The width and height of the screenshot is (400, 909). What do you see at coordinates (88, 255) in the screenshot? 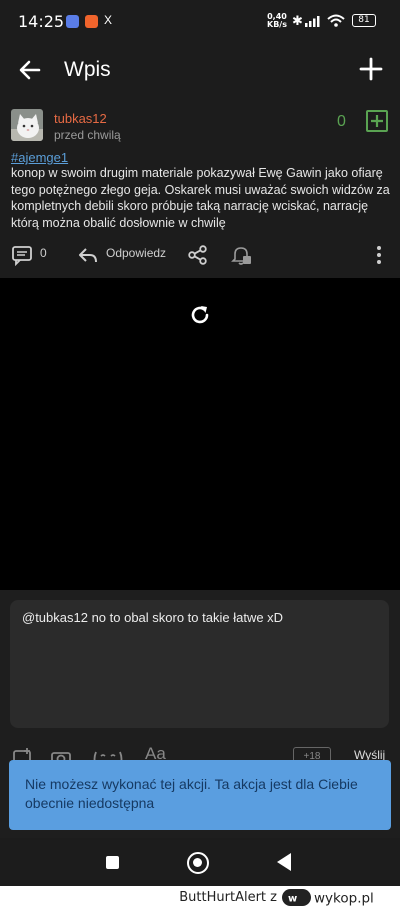
I see `reply-icon` at bounding box center [88, 255].